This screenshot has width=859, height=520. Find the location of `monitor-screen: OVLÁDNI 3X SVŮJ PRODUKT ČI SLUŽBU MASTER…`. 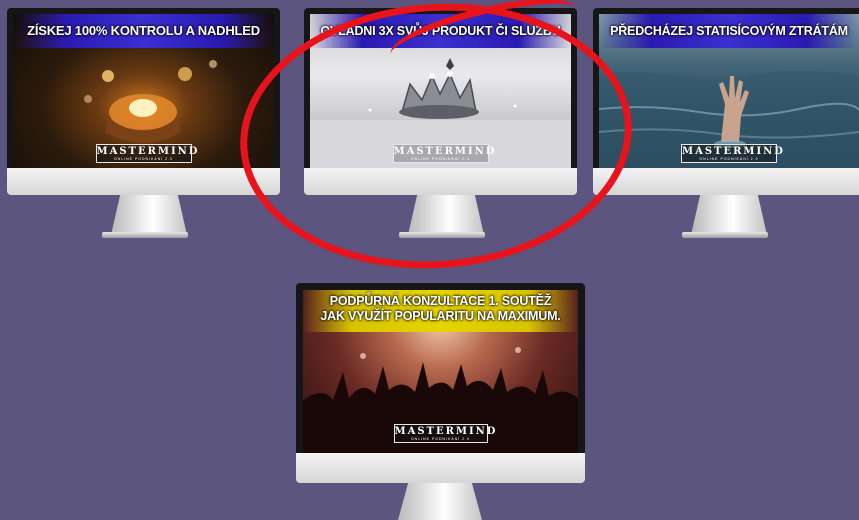

monitor-screen: OVLÁDNI 3X SVŮJ PRODUKT ČI SLUŽBU MASTER… is located at coordinates (440, 91).